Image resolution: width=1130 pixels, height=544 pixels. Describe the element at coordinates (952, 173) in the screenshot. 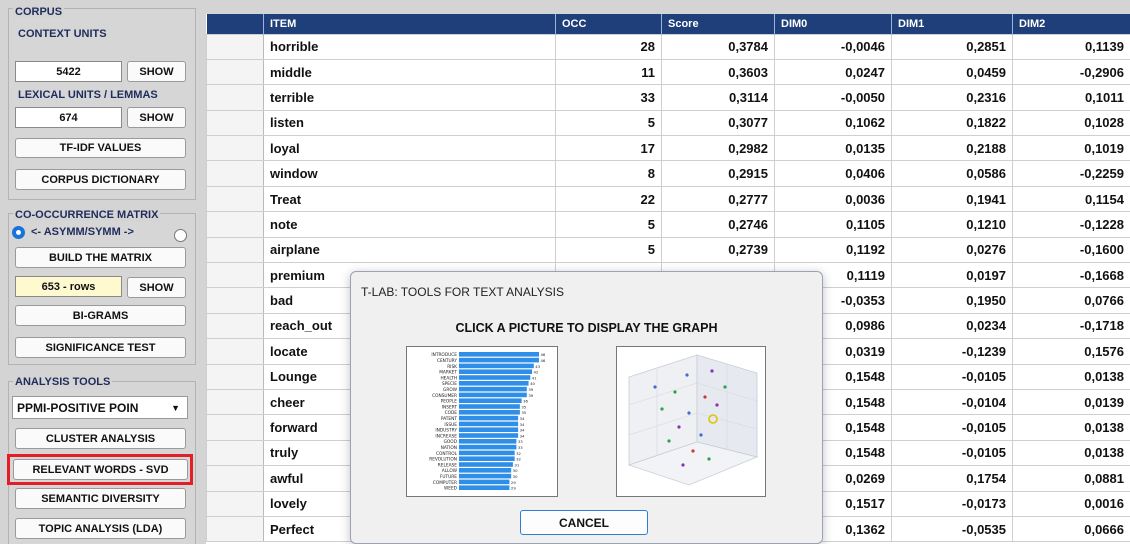

I see `value-cell: 0,0586` at that location.